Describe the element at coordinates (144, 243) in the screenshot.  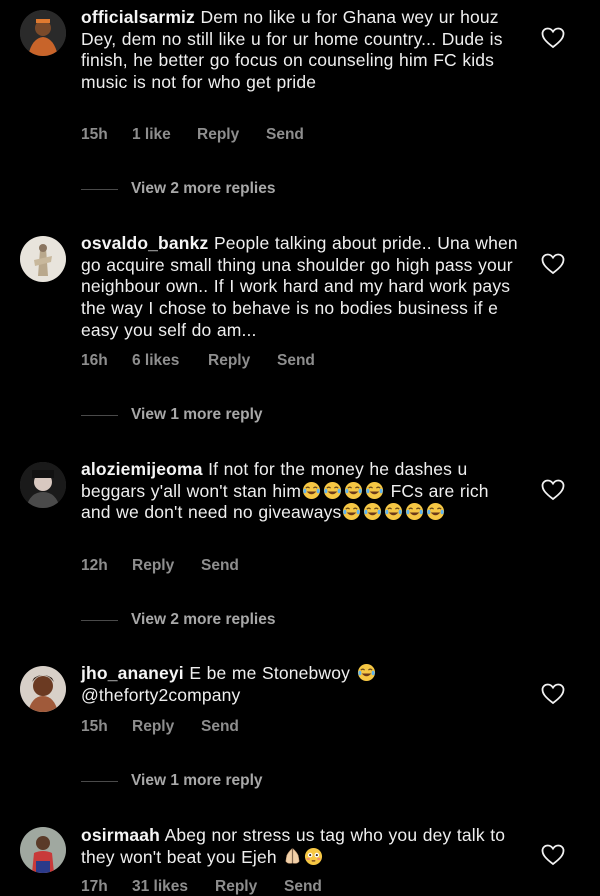
I see `comment-username: osvaldo_bankz` at that location.